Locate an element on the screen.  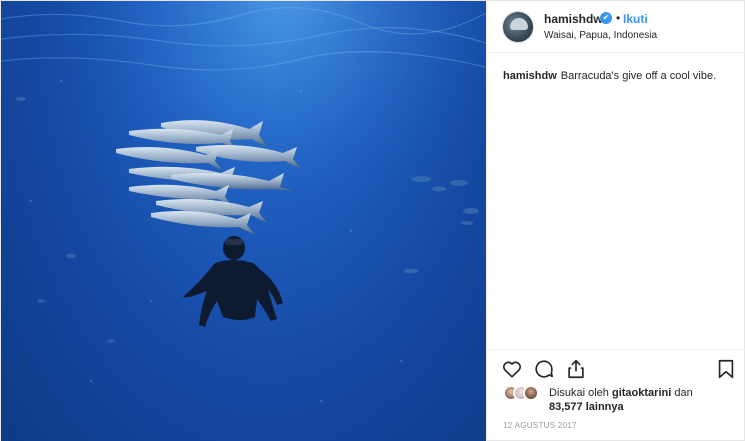
follow-button: Ikuti is located at coordinates (635, 19).